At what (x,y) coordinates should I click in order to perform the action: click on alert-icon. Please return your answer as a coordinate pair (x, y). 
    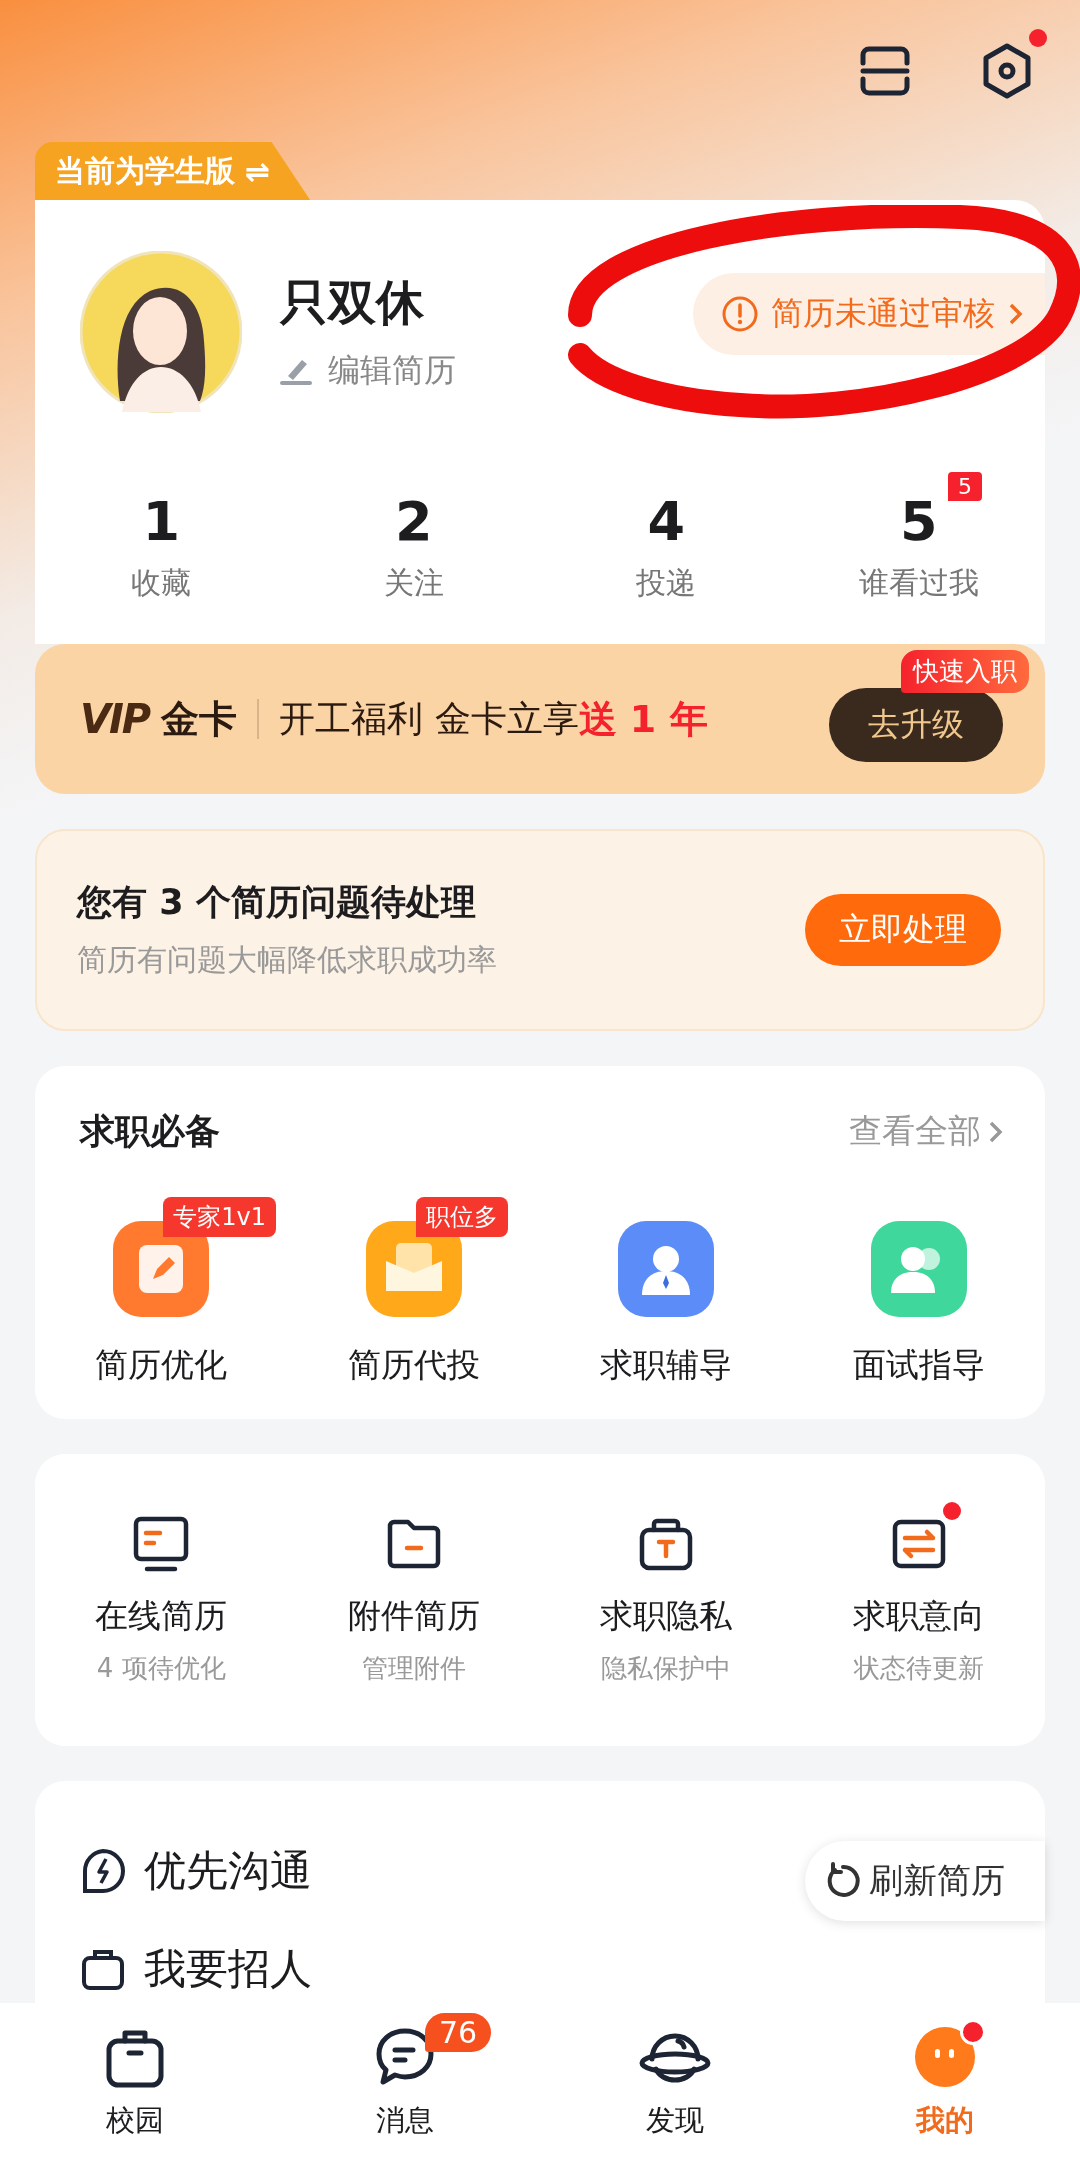
    Looking at the image, I should click on (740, 314).